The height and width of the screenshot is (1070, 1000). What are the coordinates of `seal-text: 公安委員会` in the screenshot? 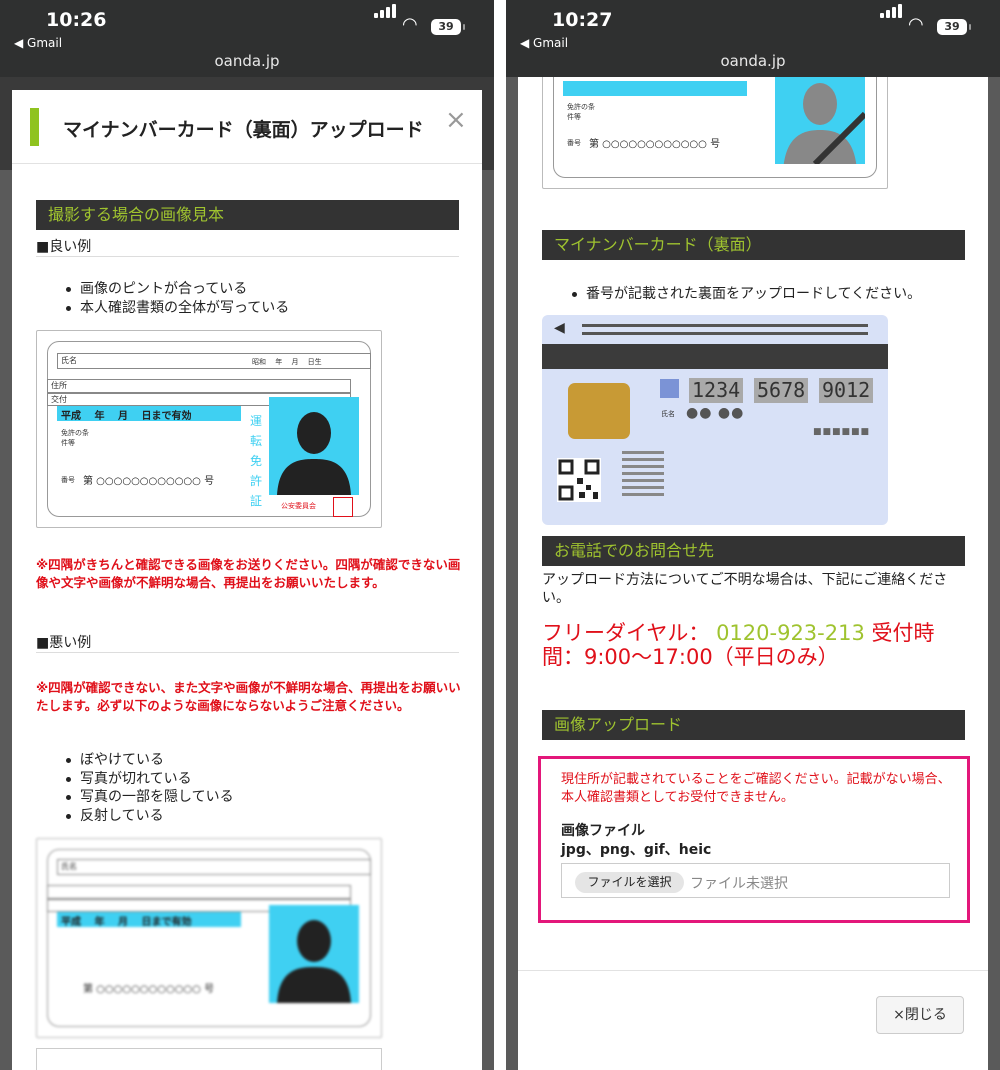 It's located at (298, 506).